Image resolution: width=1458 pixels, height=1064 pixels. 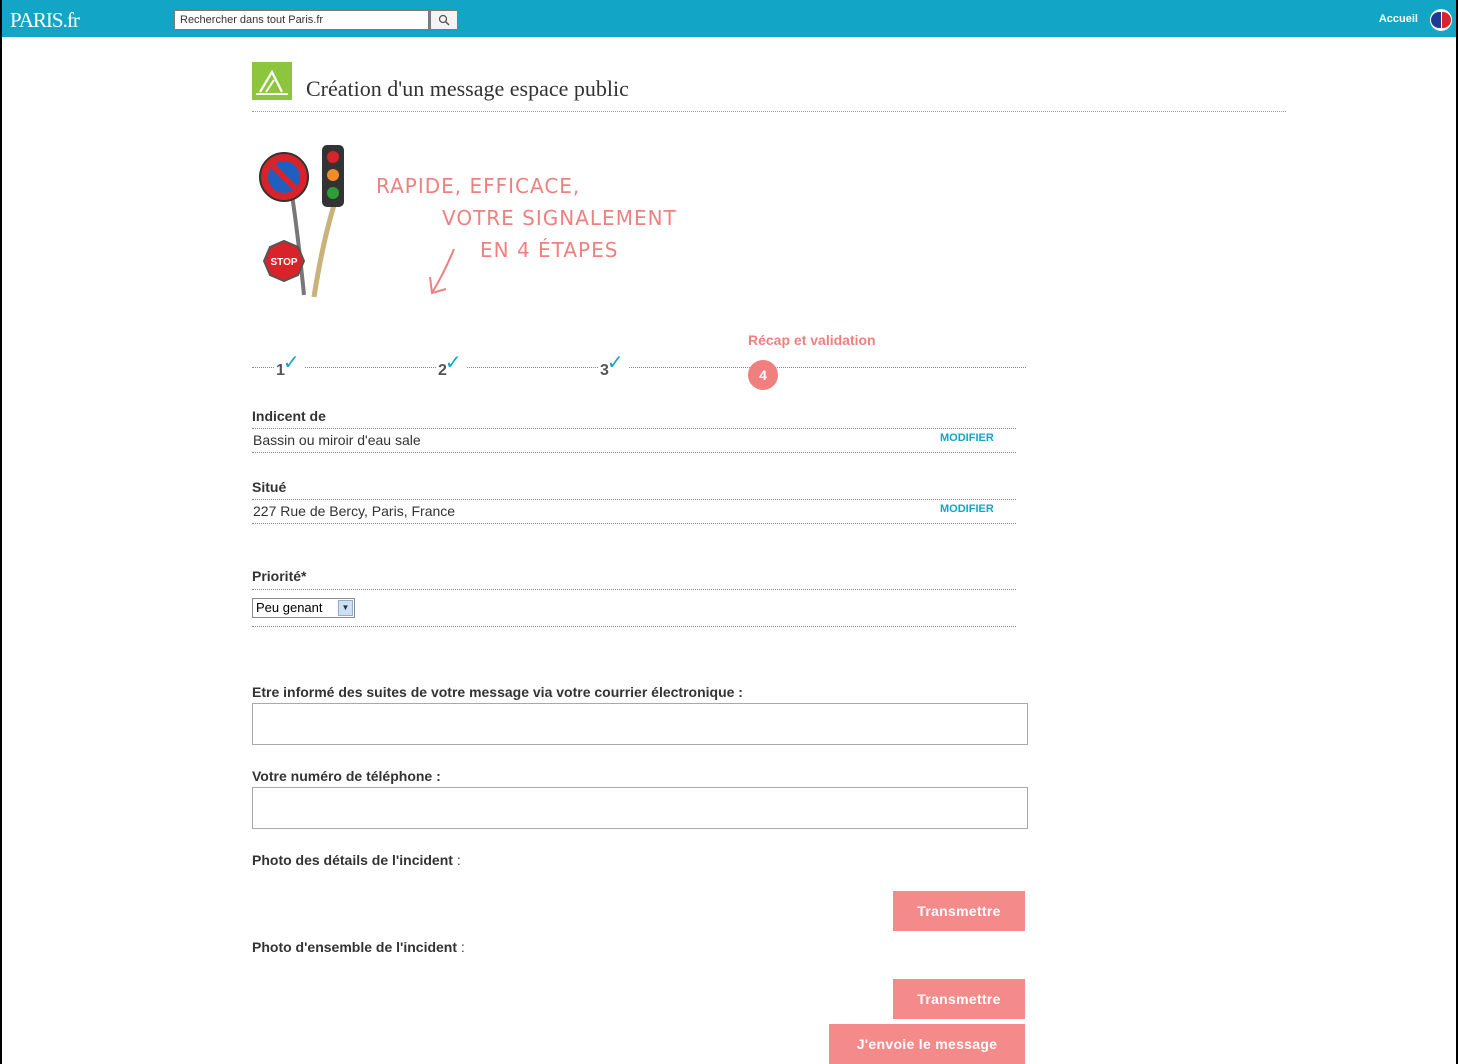 What do you see at coordinates (640, 724) in the screenshot?
I see `email-field` at bounding box center [640, 724].